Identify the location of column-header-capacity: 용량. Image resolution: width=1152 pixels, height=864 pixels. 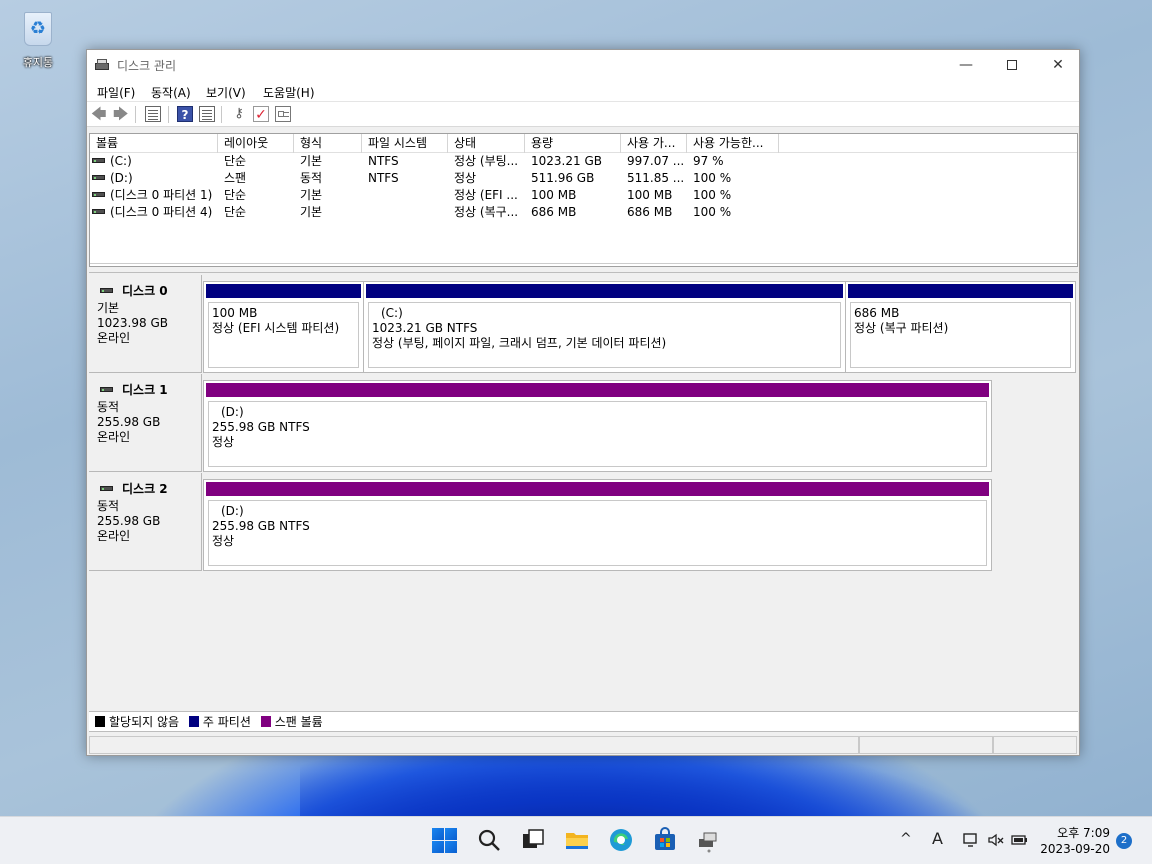
(573, 143).